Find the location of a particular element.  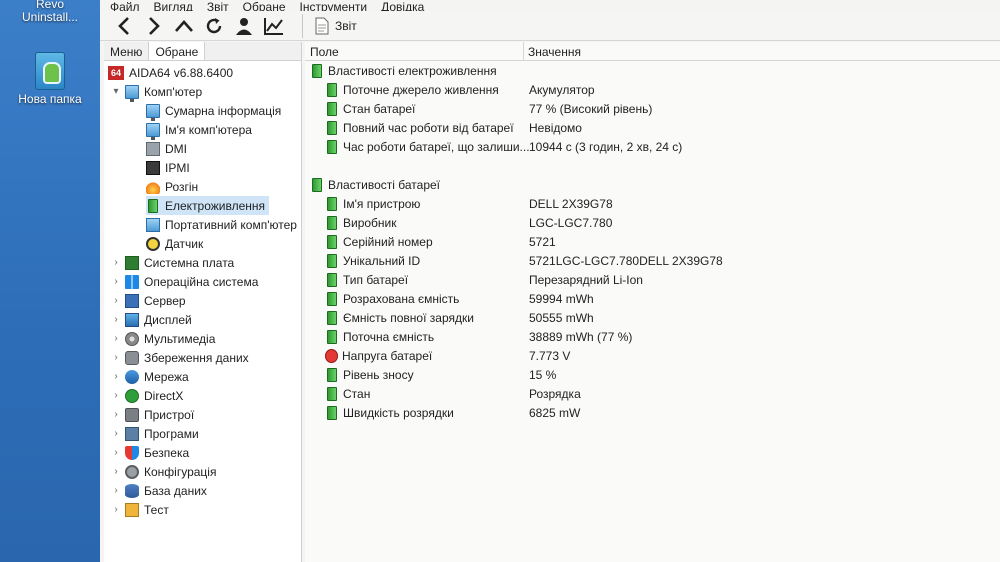

tree-item-security: › Безпека is located at coordinates (150, 452).